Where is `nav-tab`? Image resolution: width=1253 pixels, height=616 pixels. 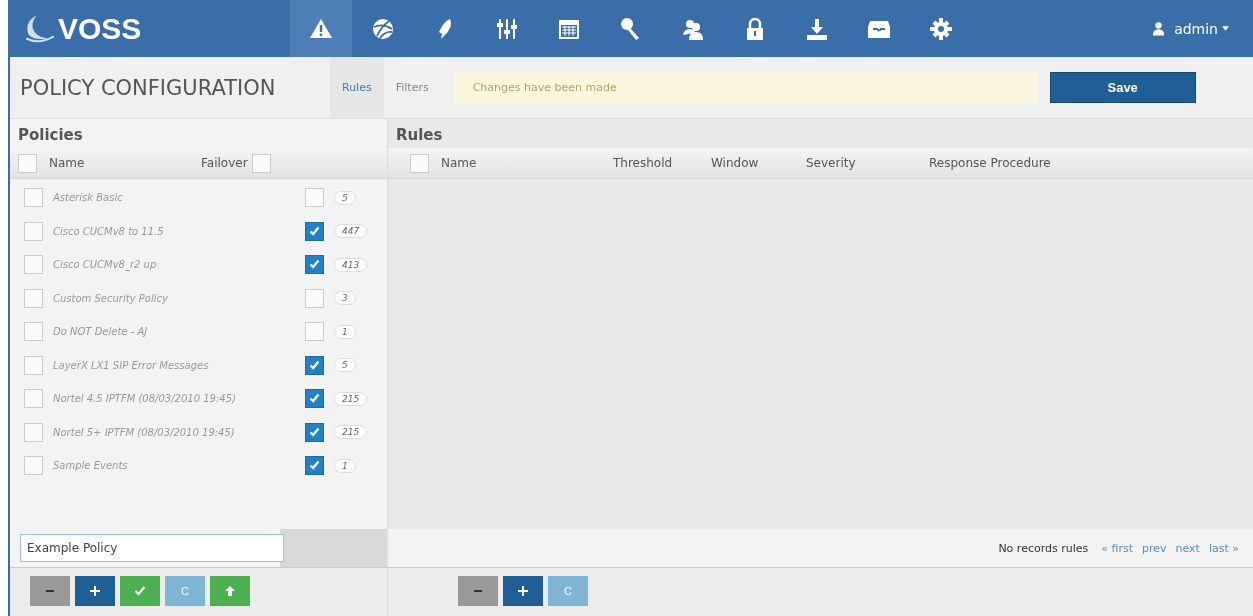
nav-tab is located at coordinates (321, 28).